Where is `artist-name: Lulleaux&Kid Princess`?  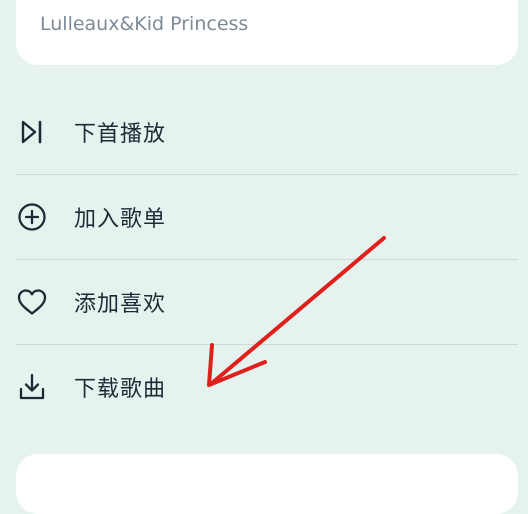 artist-name: Lulleaux&Kid Princess is located at coordinates (144, 24).